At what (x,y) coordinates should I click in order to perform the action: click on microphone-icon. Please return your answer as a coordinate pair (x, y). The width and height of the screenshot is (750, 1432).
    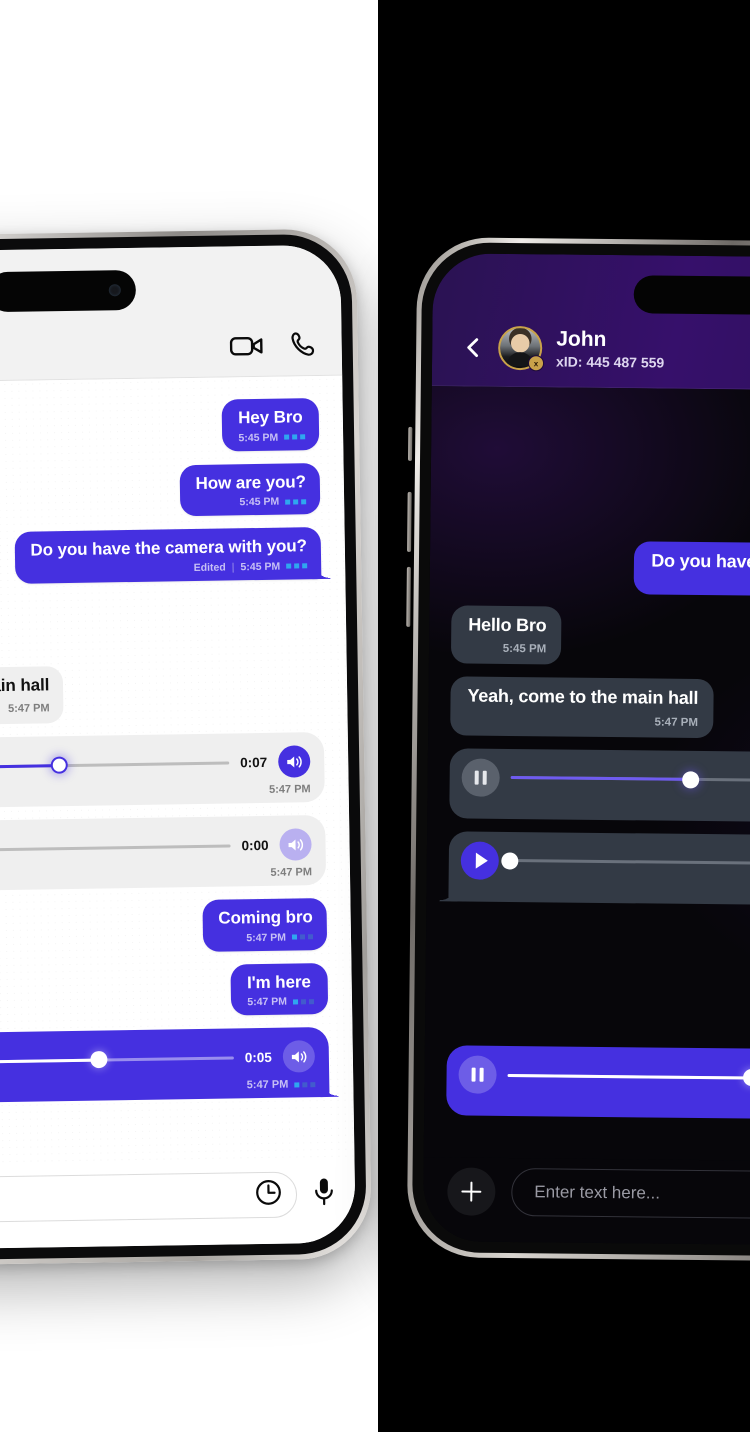
    Looking at the image, I should click on (324, 1193).